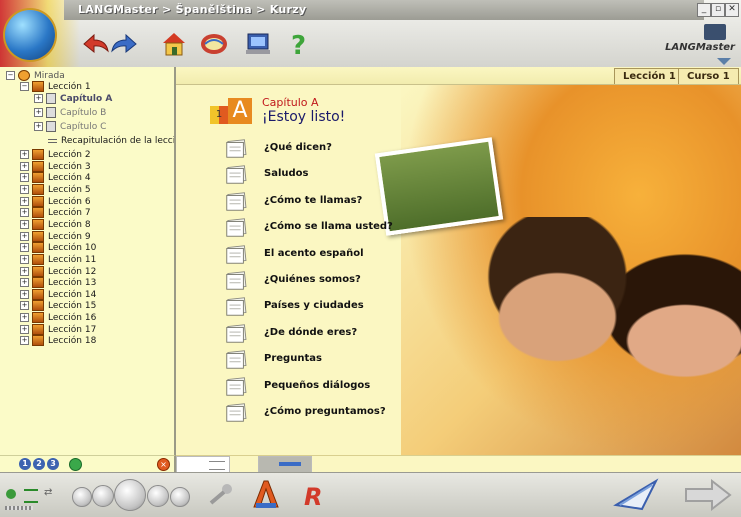  Describe the element at coordinates (55, 201) in the screenshot. I see `tree-lesson-6: + Lección 6` at that location.